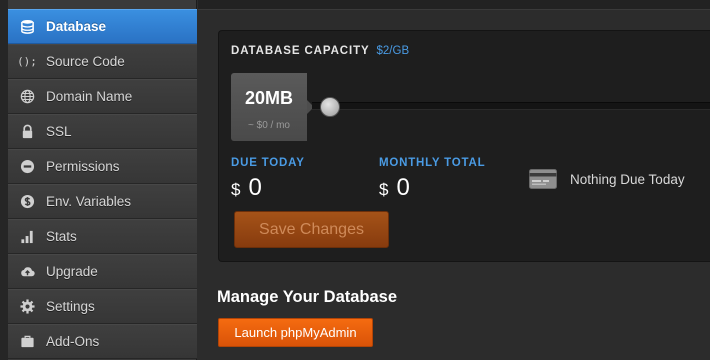 Image resolution: width=710 pixels, height=360 pixels. What do you see at coordinates (307, 297) in the screenshot?
I see `manage-database-title: Manage Your Database` at bounding box center [307, 297].